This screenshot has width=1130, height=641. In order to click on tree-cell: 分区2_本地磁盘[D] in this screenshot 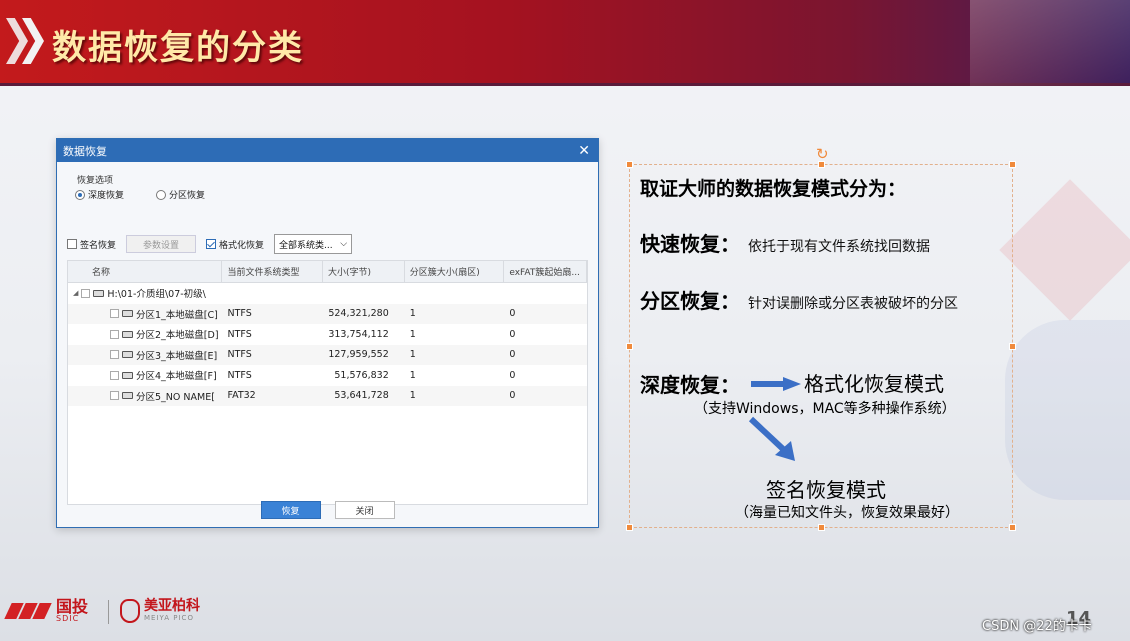, I will do `click(145, 334)`.